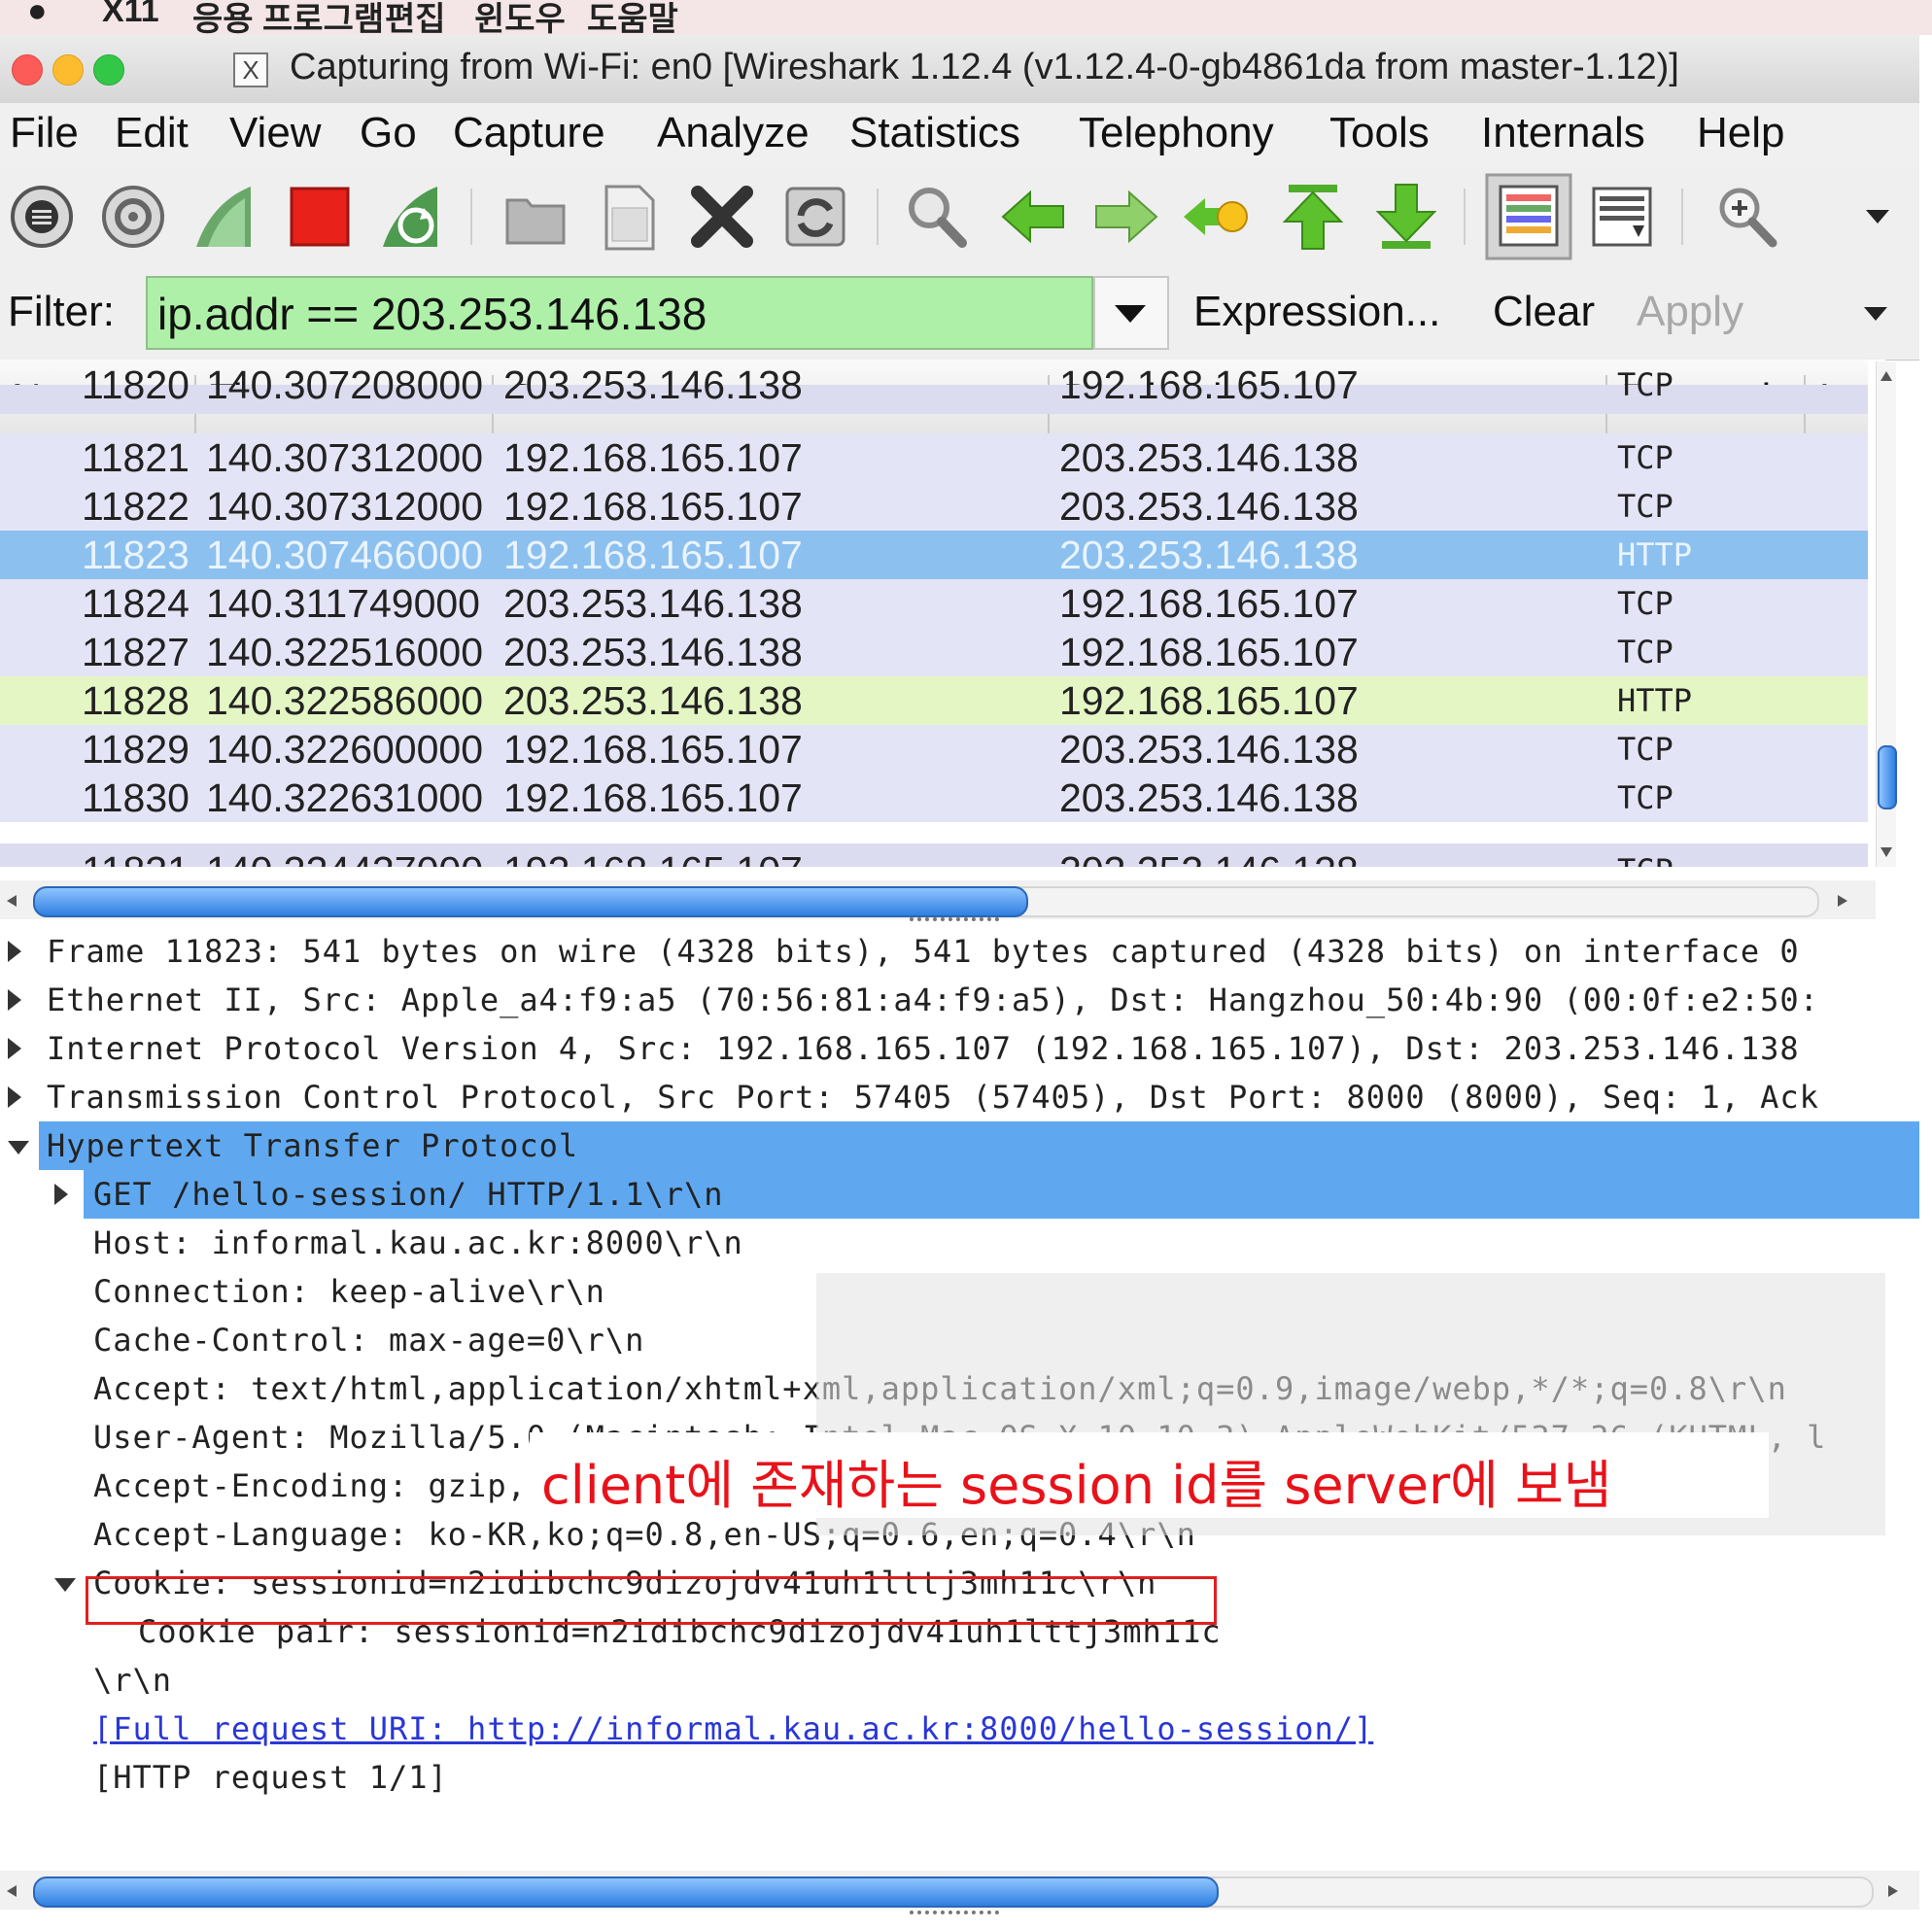 This screenshot has width=1932, height=1928. I want to click on stop-capture-icon, so click(320, 217).